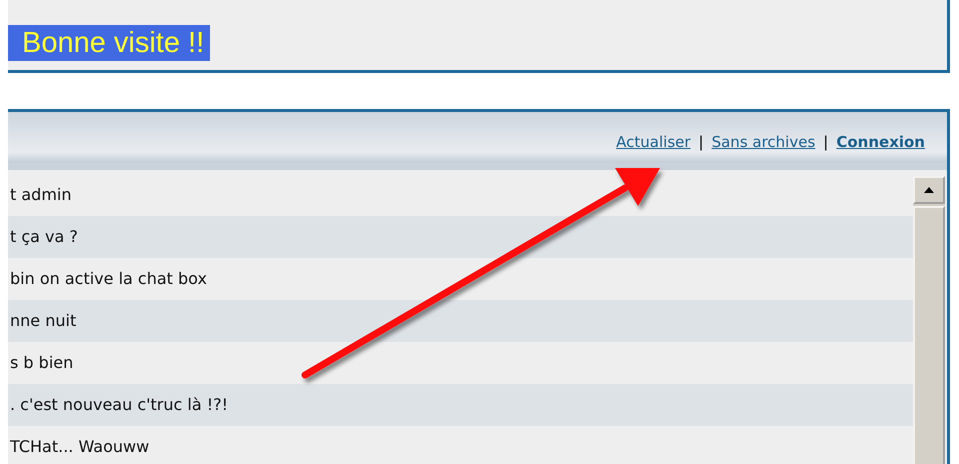 This screenshot has width=959, height=464. I want to click on scroll-up-button, so click(929, 190).